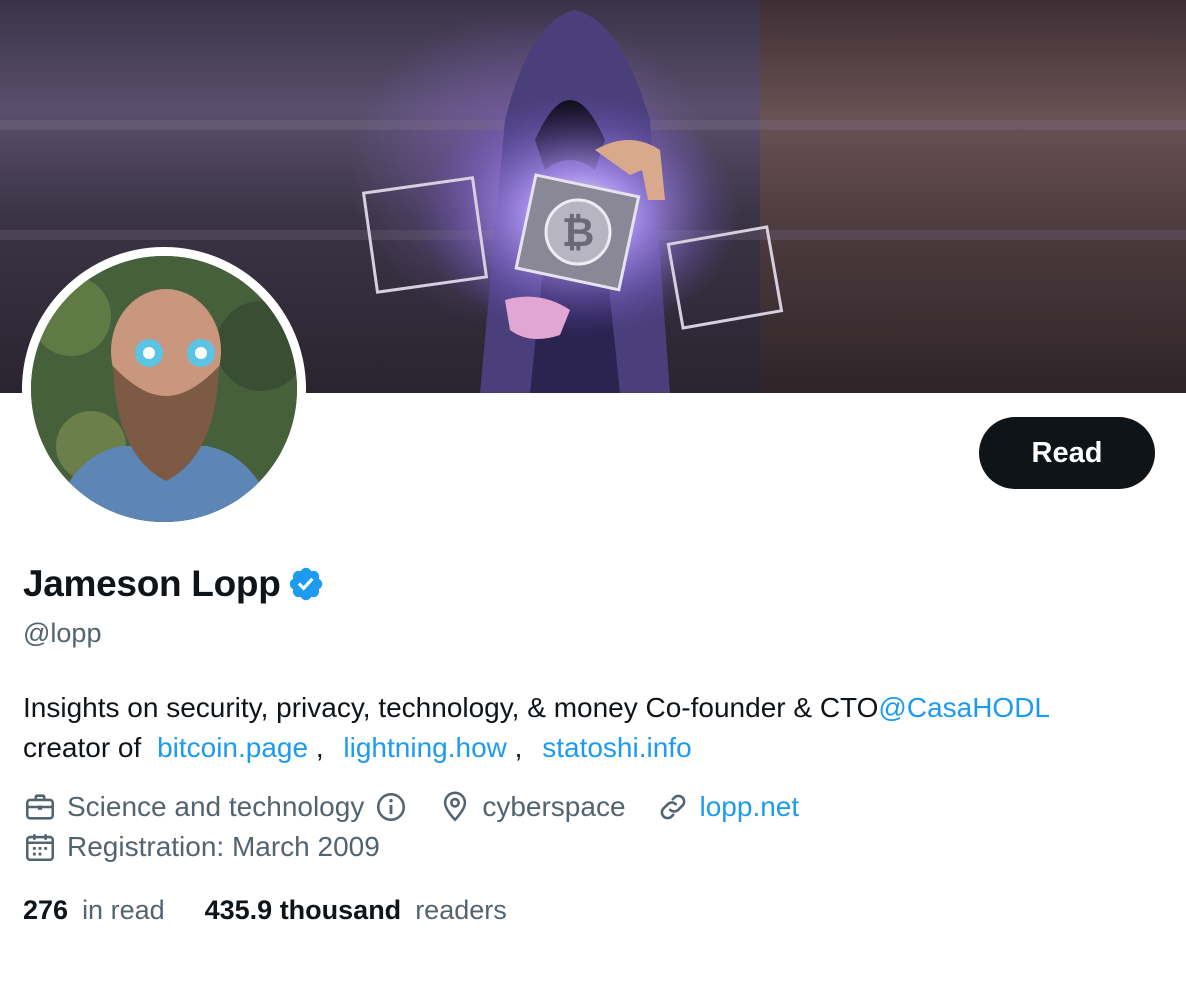 The height and width of the screenshot is (984, 1186). I want to click on verified-badge-icon, so click(306, 584).